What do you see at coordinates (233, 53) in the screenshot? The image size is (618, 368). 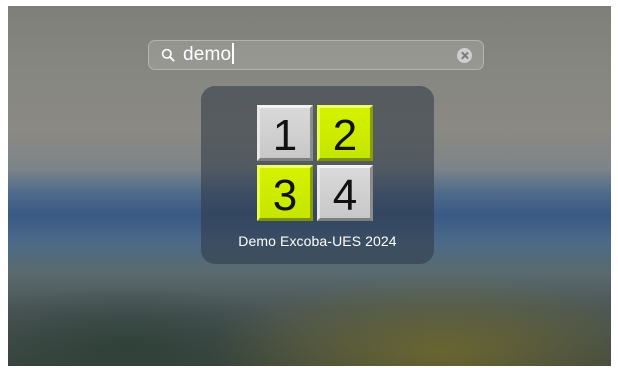 I see `text-caret` at bounding box center [233, 53].